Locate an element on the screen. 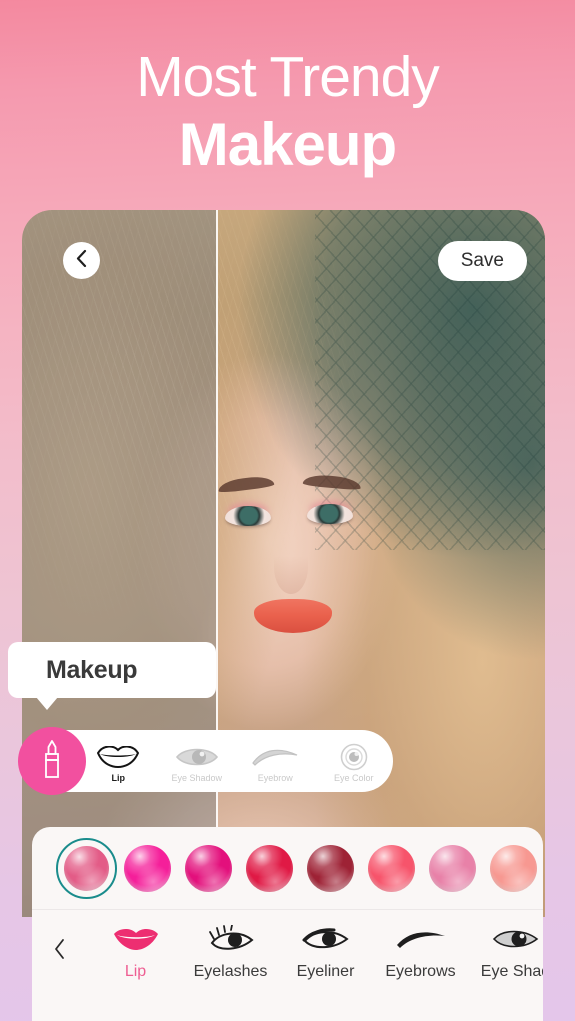  swatch-peach-pink is located at coordinates (513, 868).